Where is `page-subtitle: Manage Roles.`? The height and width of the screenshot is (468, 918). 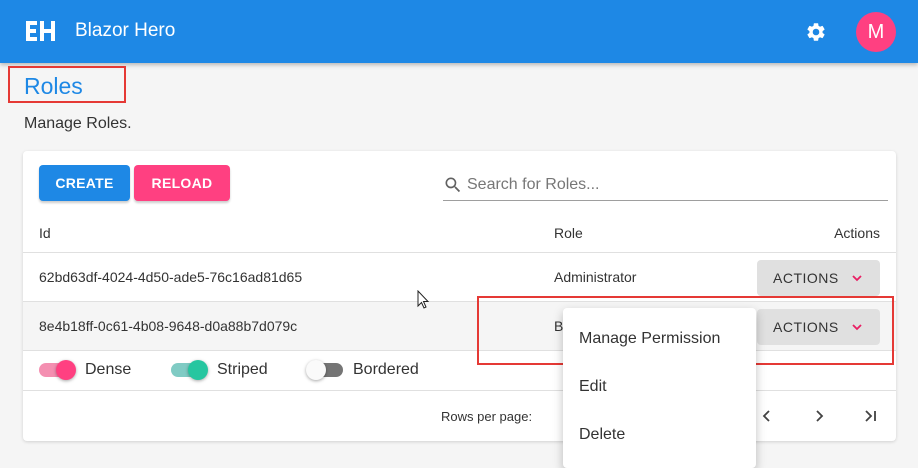
page-subtitle: Manage Roles. is located at coordinates (78, 123).